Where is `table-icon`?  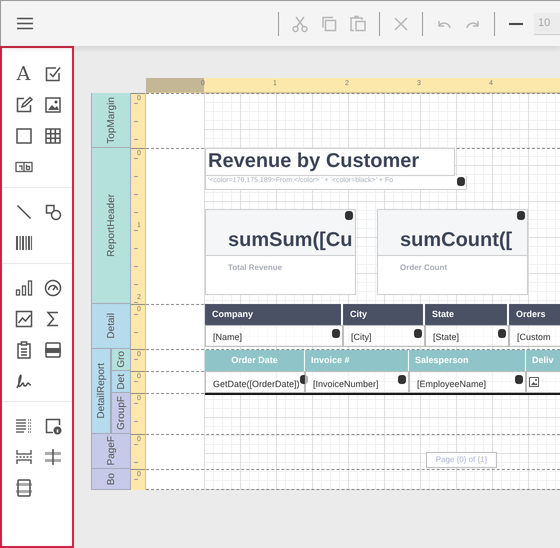 table-icon is located at coordinates (53, 135).